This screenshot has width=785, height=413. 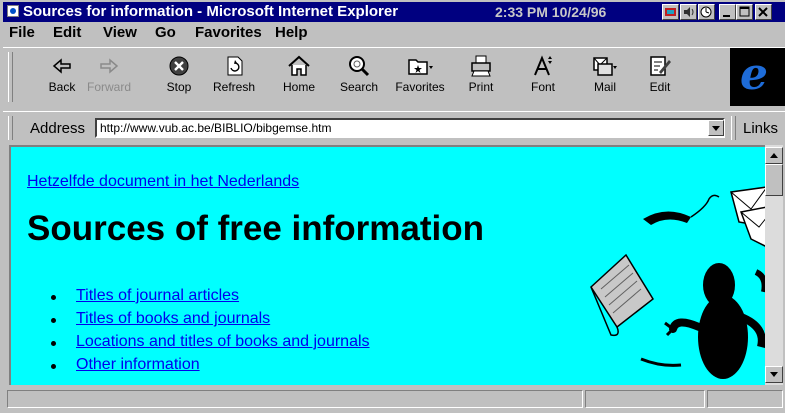 I want to click on menu-view: View, so click(x=120, y=32).